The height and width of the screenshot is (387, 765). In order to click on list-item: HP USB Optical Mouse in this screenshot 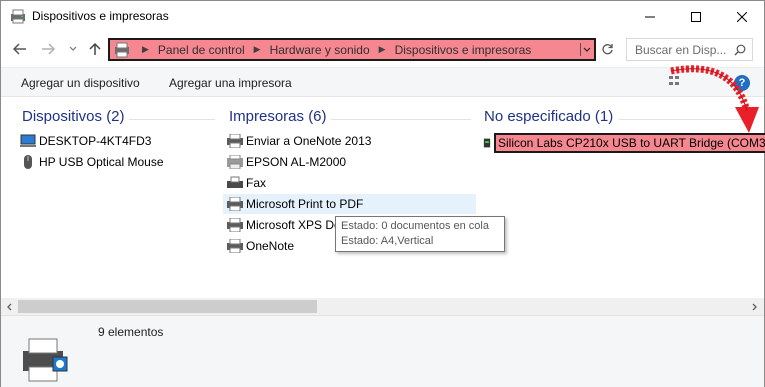, I will do `click(92, 162)`.